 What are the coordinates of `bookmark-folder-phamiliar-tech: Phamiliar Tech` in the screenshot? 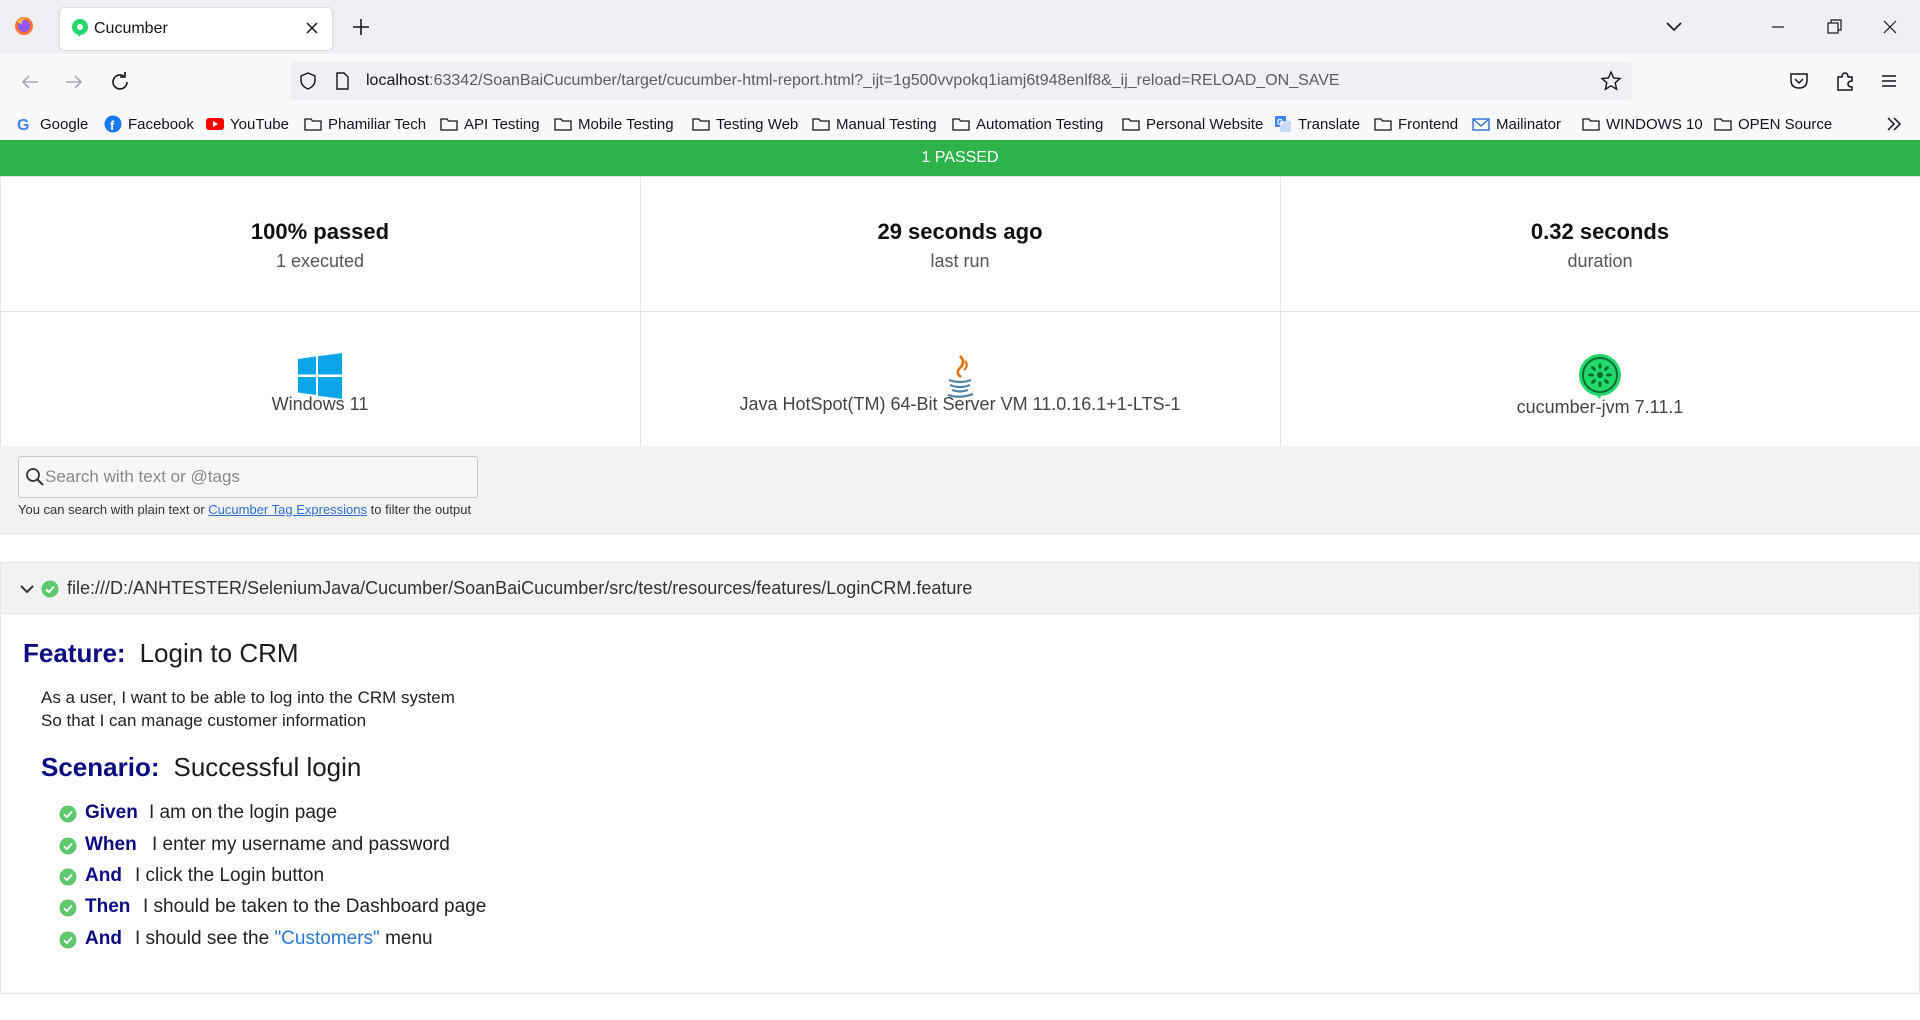 It's located at (365, 124).